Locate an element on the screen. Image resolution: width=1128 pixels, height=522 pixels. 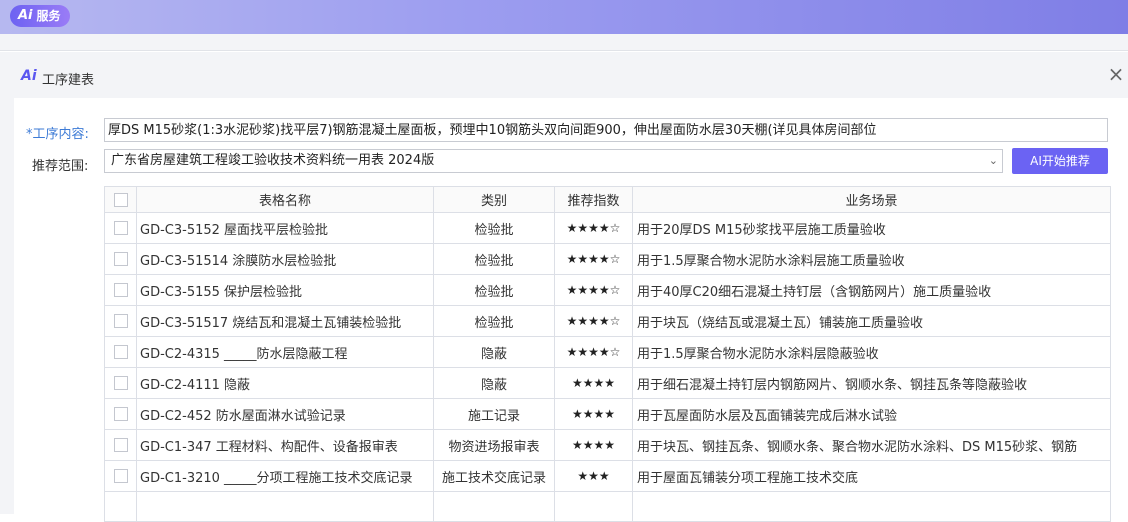
chevron-down-icon: ⌄ is located at coordinates (993, 160).